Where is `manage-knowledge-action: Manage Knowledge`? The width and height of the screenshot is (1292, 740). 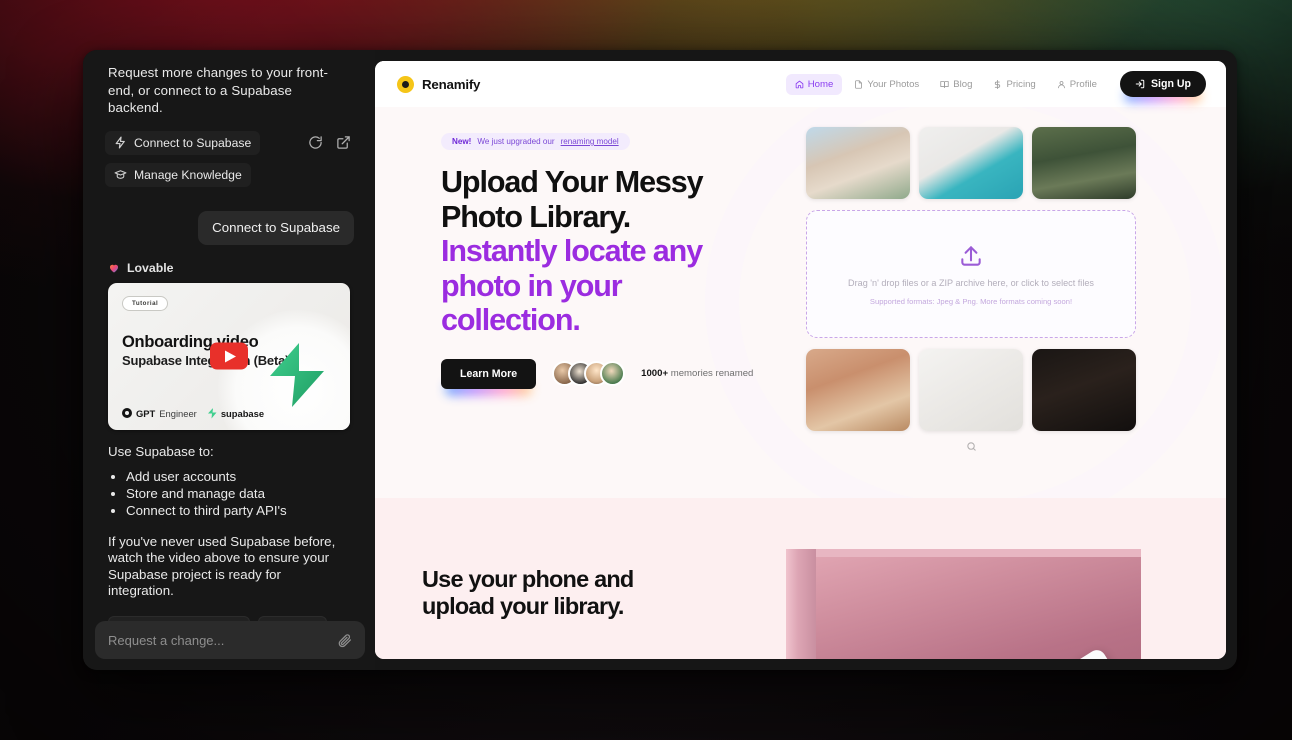 manage-knowledge-action: Manage Knowledge is located at coordinates (178, 174).